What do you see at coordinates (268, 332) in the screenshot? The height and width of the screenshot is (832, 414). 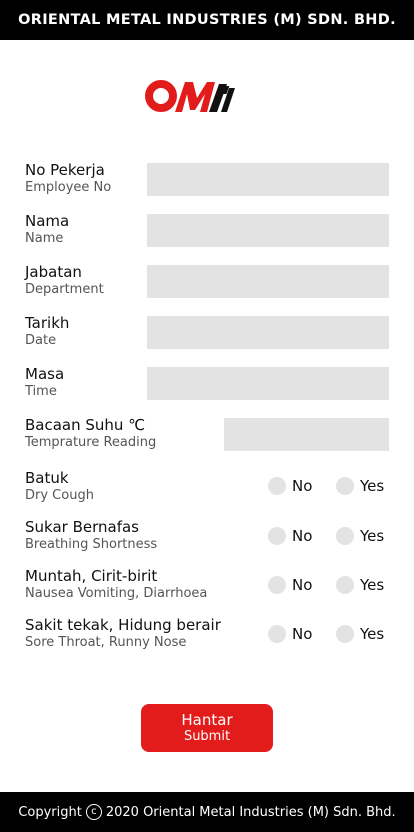 I see `date-field` at bounding box center [268, 332].